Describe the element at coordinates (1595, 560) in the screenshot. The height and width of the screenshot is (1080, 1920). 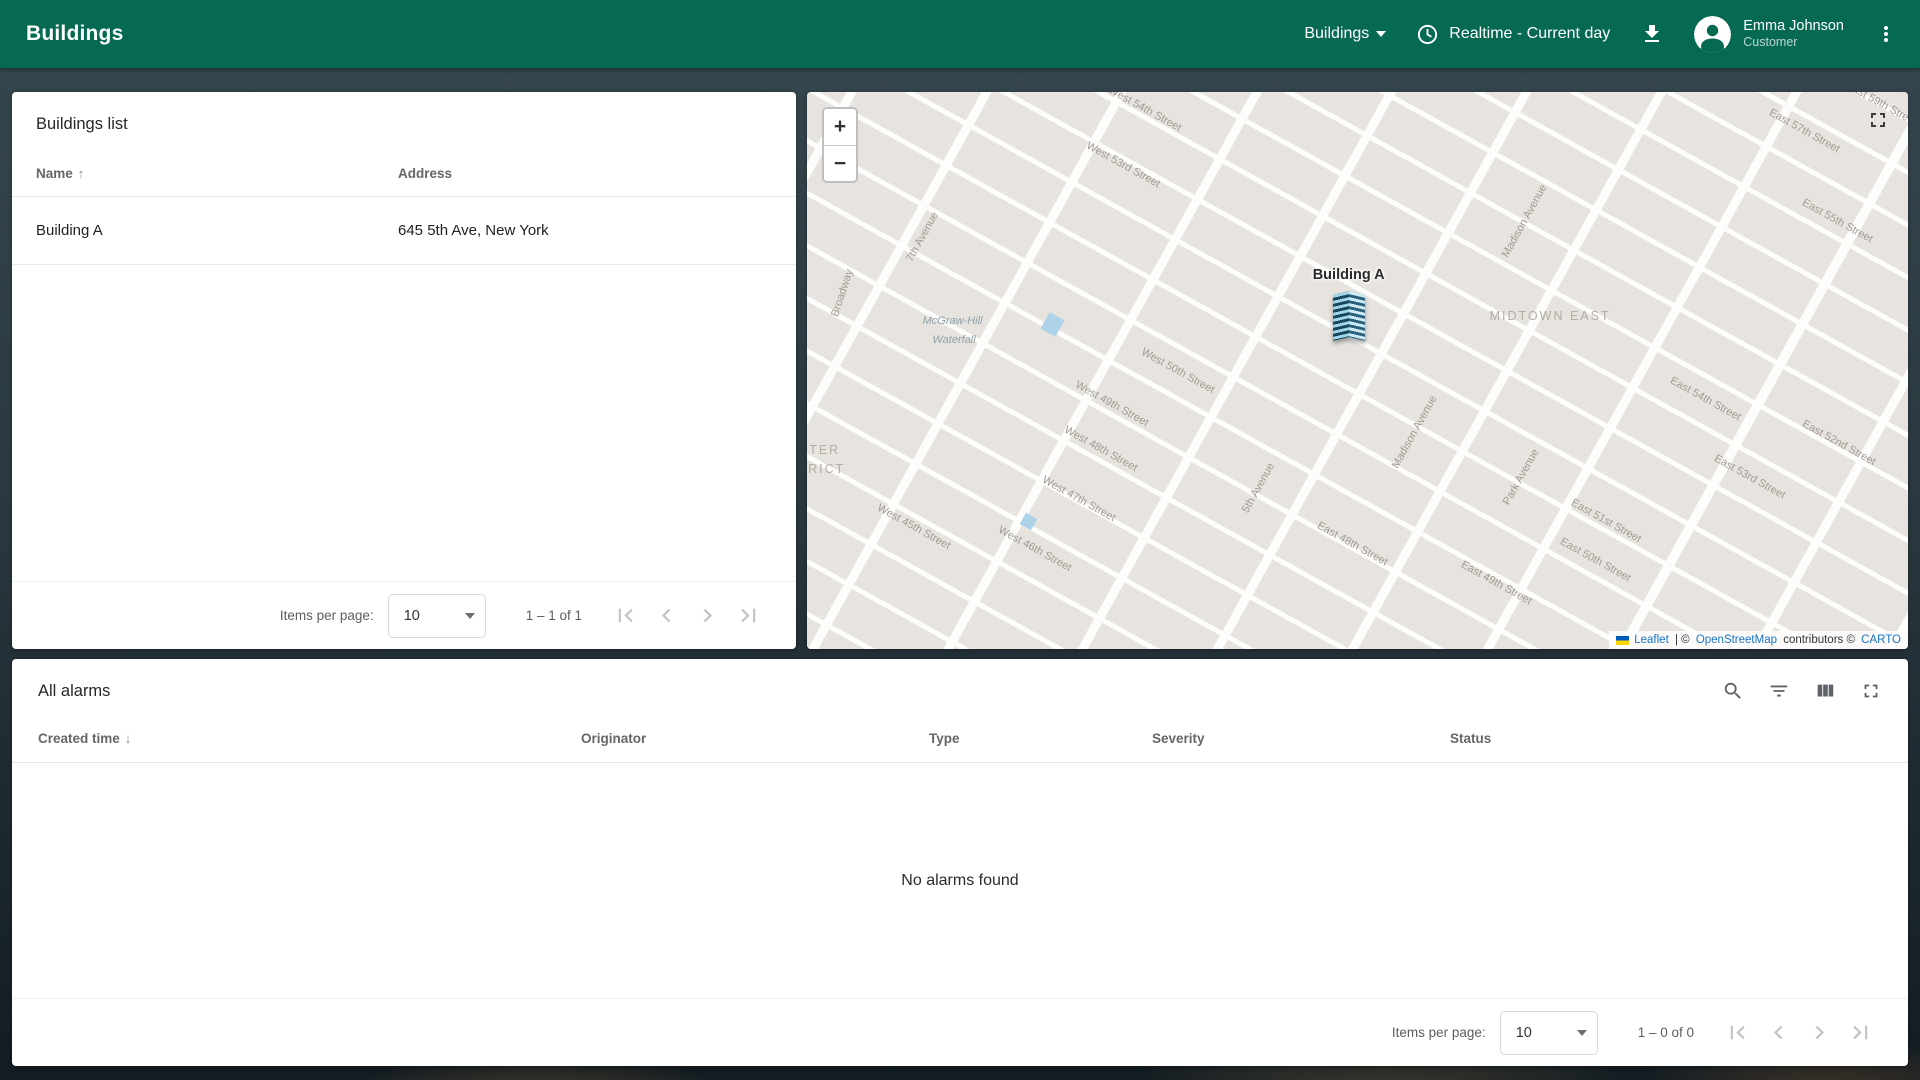
I see `map-label: East 50th Street` at that location.